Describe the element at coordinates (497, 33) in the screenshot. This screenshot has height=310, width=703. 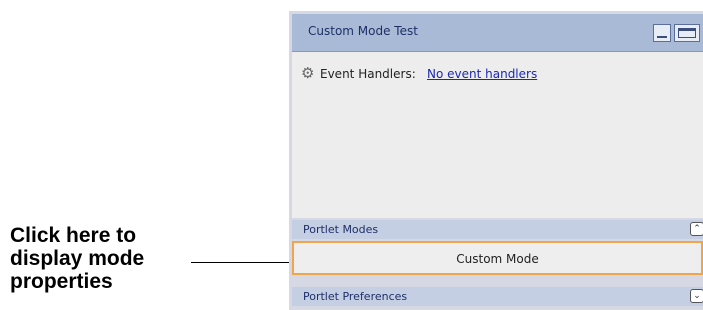
I see `portlet-titlebar: Custom Mode Test` at that location.